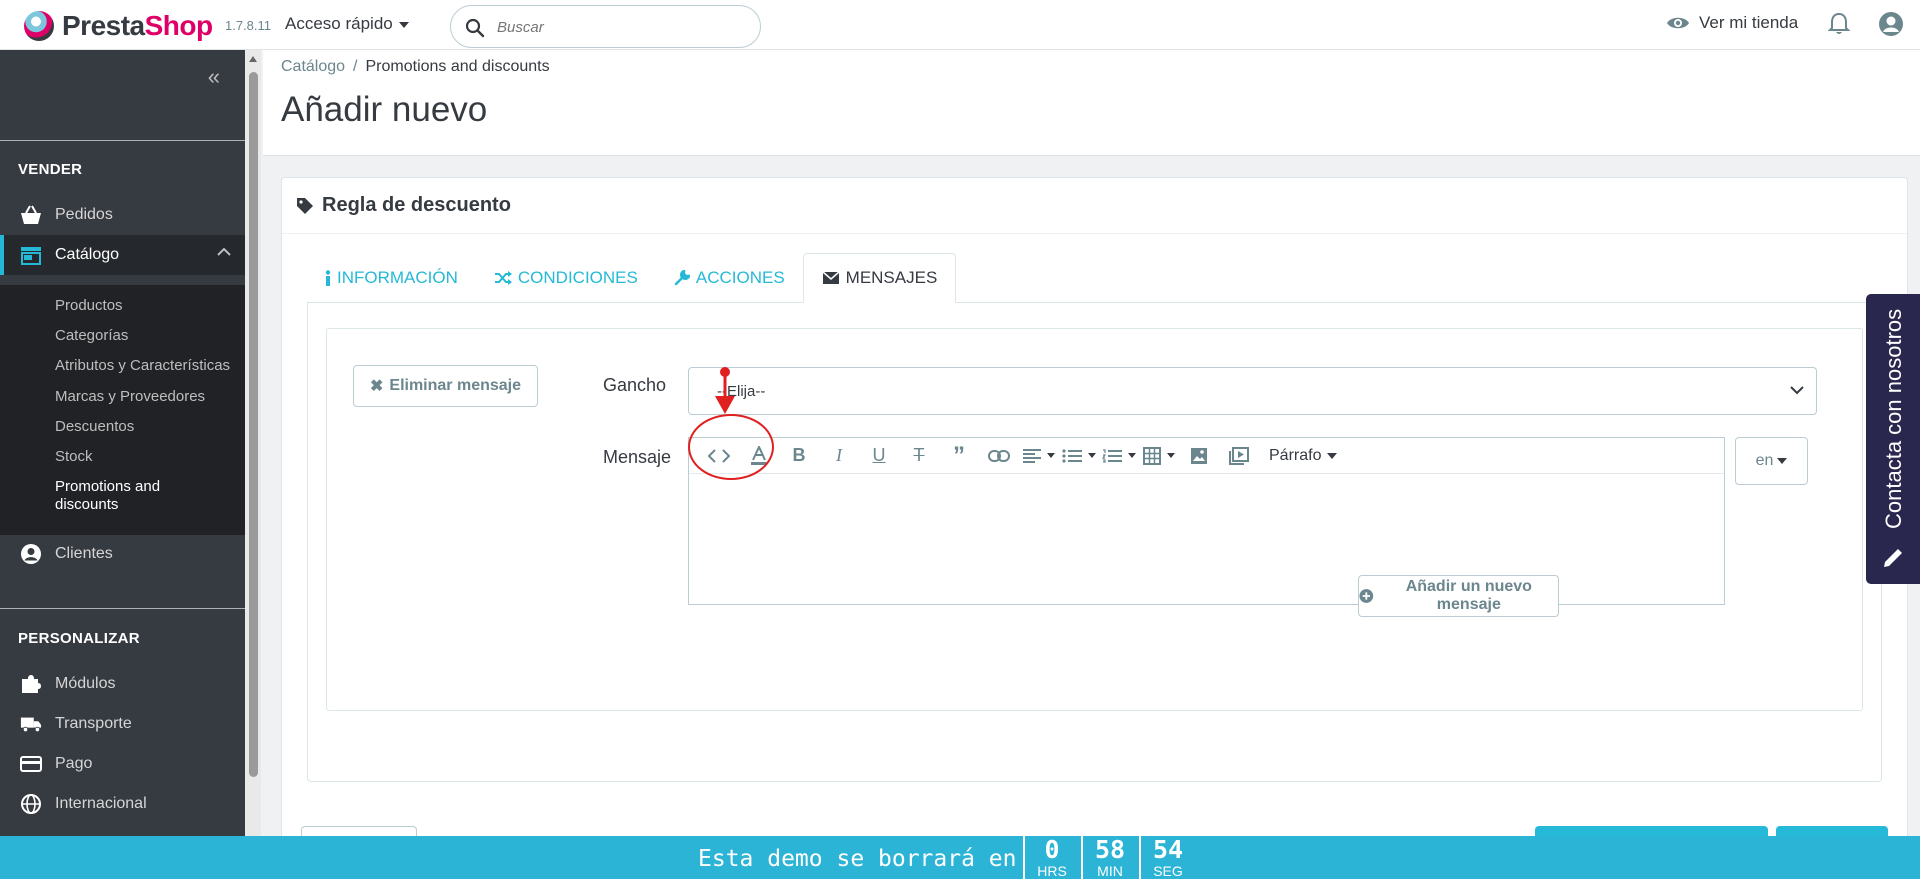 The image size is (1920, 879). Describe the element at coordinates (74, 457) in the screenshot. I see `submenu-stock: Stock` at that location.